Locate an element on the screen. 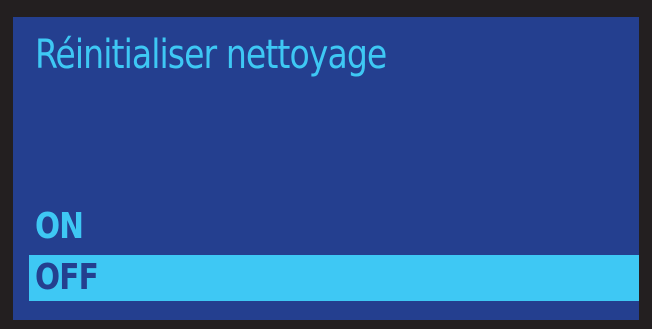  option-off-selected: OFF is located at coordinates (334, 278).